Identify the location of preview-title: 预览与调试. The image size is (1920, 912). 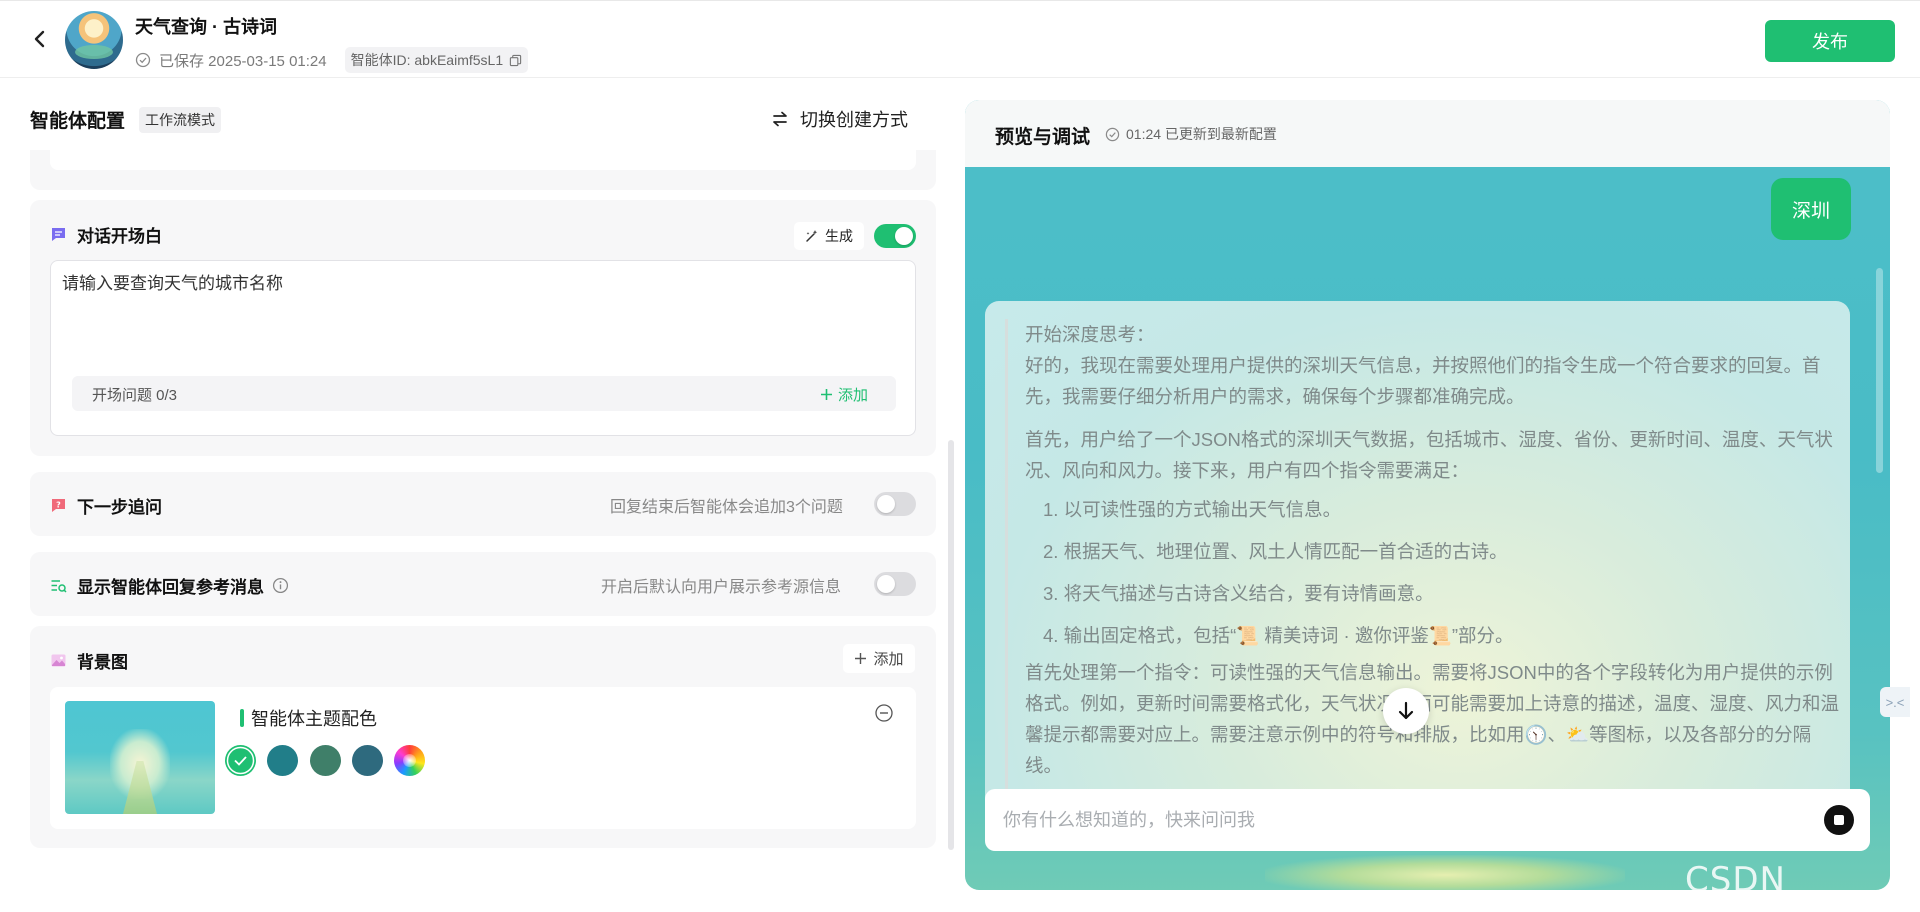
(1043, 137).